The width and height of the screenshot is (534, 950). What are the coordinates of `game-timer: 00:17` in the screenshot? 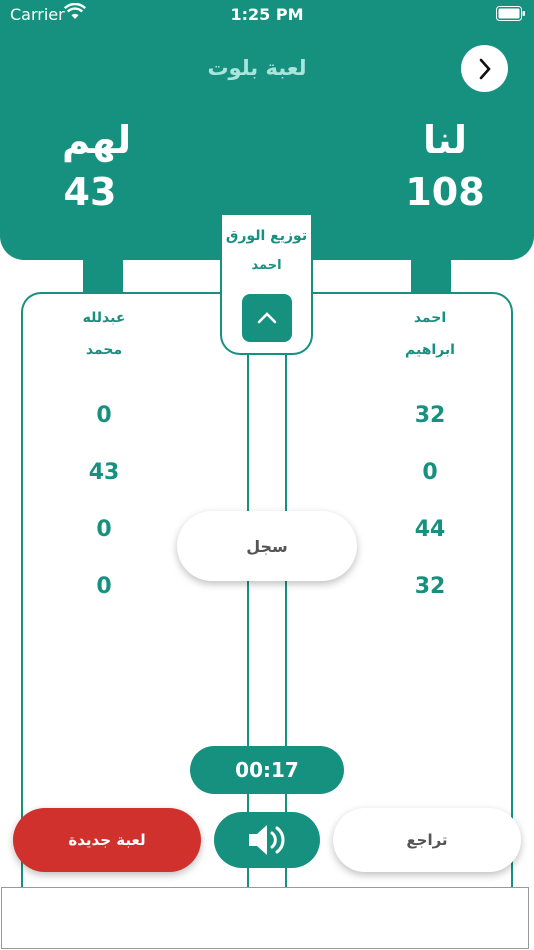 It's located at (267, 770).